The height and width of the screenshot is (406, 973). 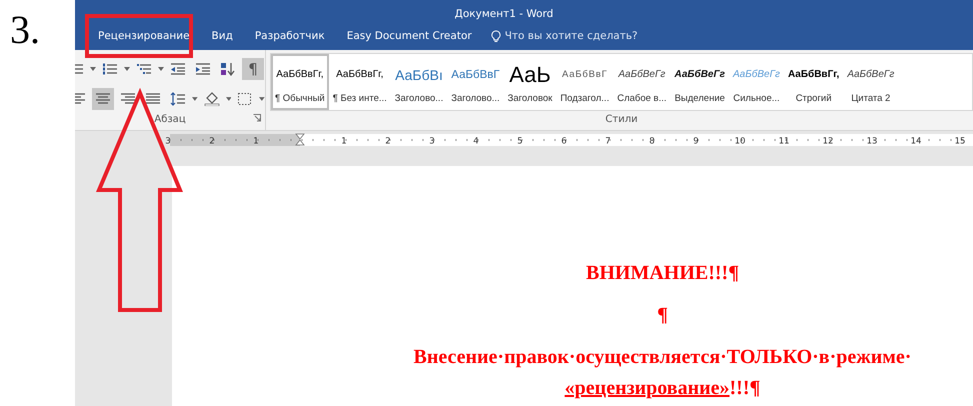 What do you see at coordinates (178, 69) in the screenshot?
I see `decrease-indent-icon` at bounding box center [178, 69].